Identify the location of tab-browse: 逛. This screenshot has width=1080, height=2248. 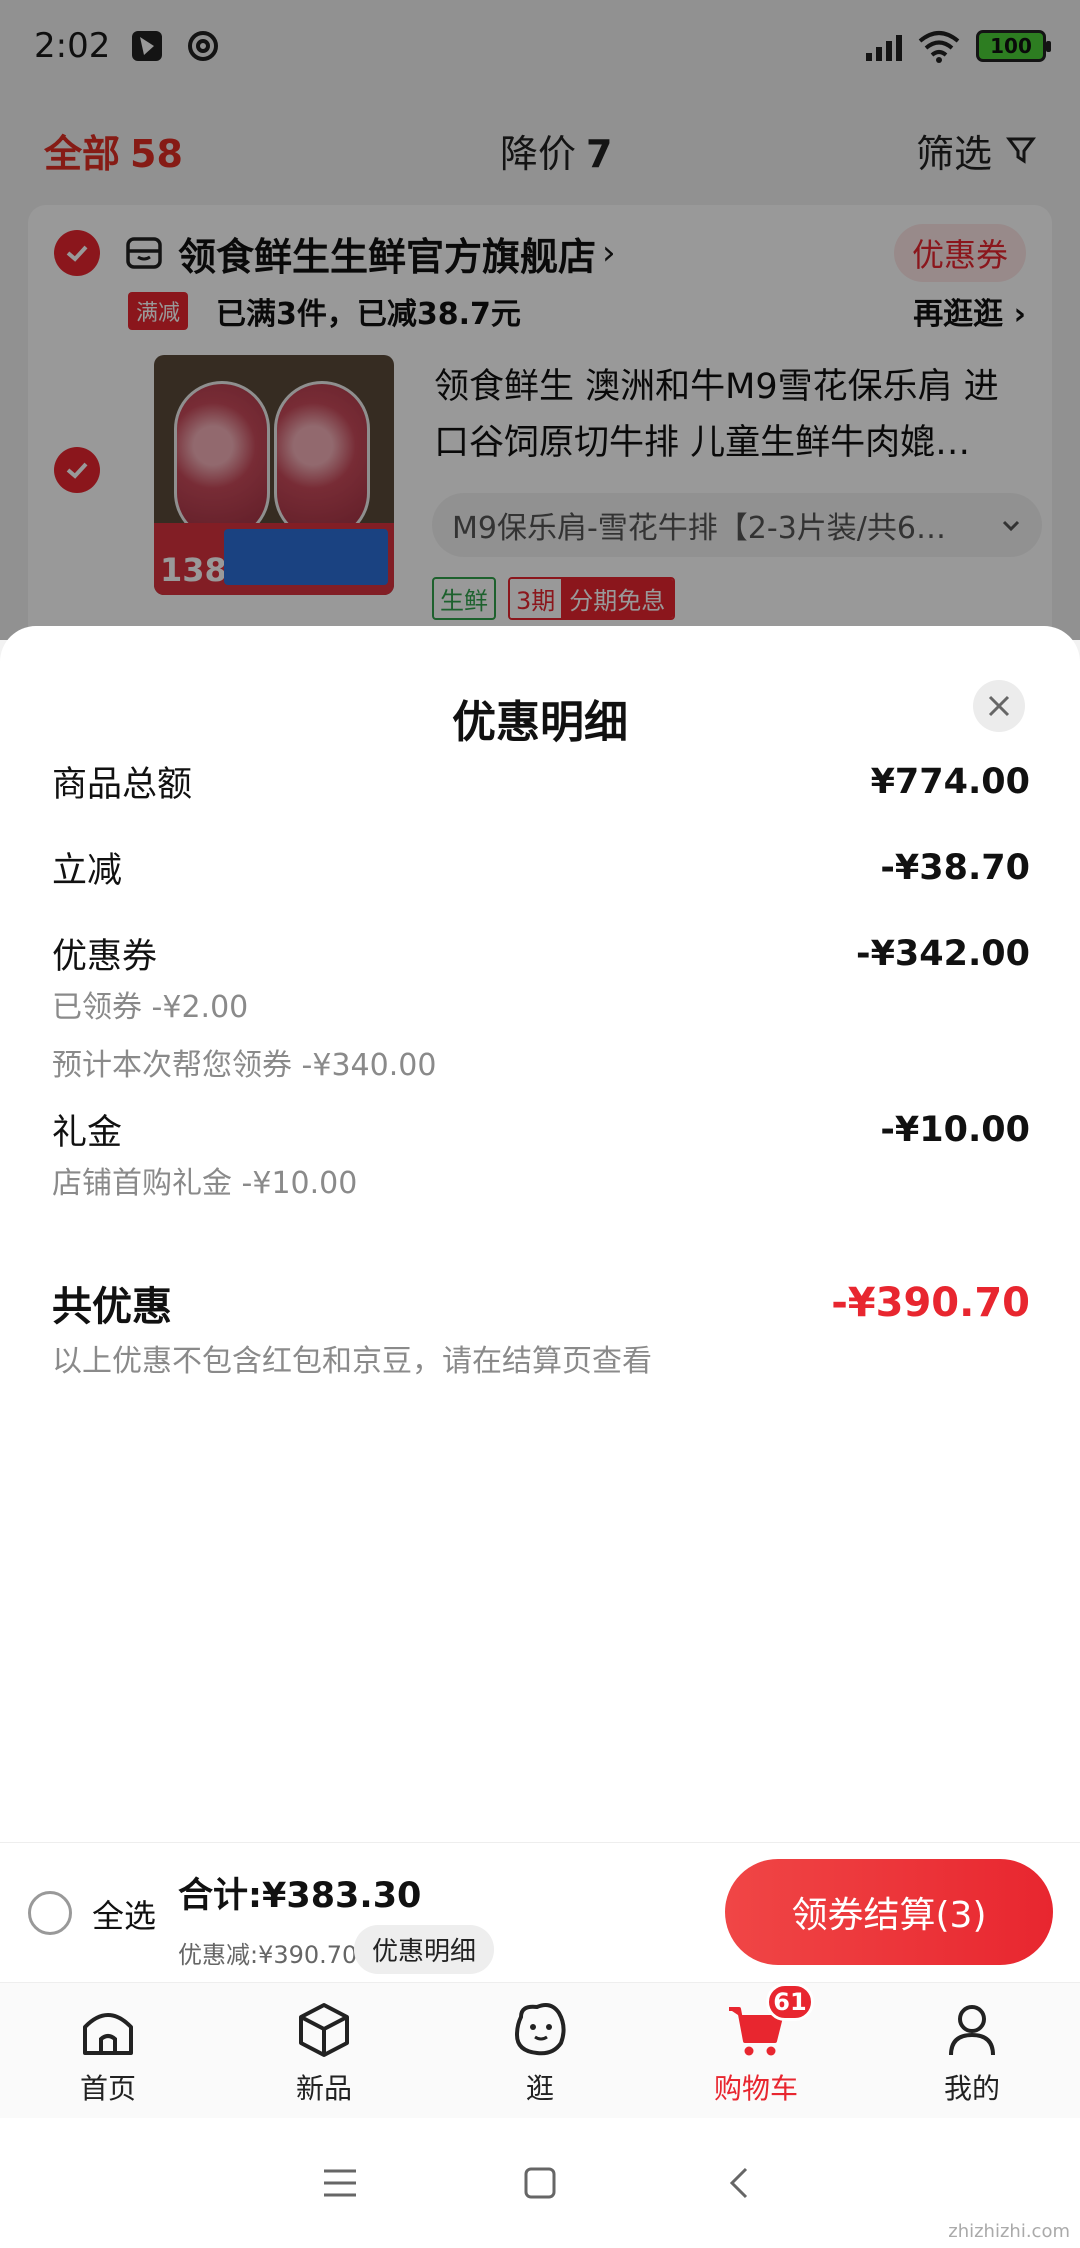
(540, 2050).